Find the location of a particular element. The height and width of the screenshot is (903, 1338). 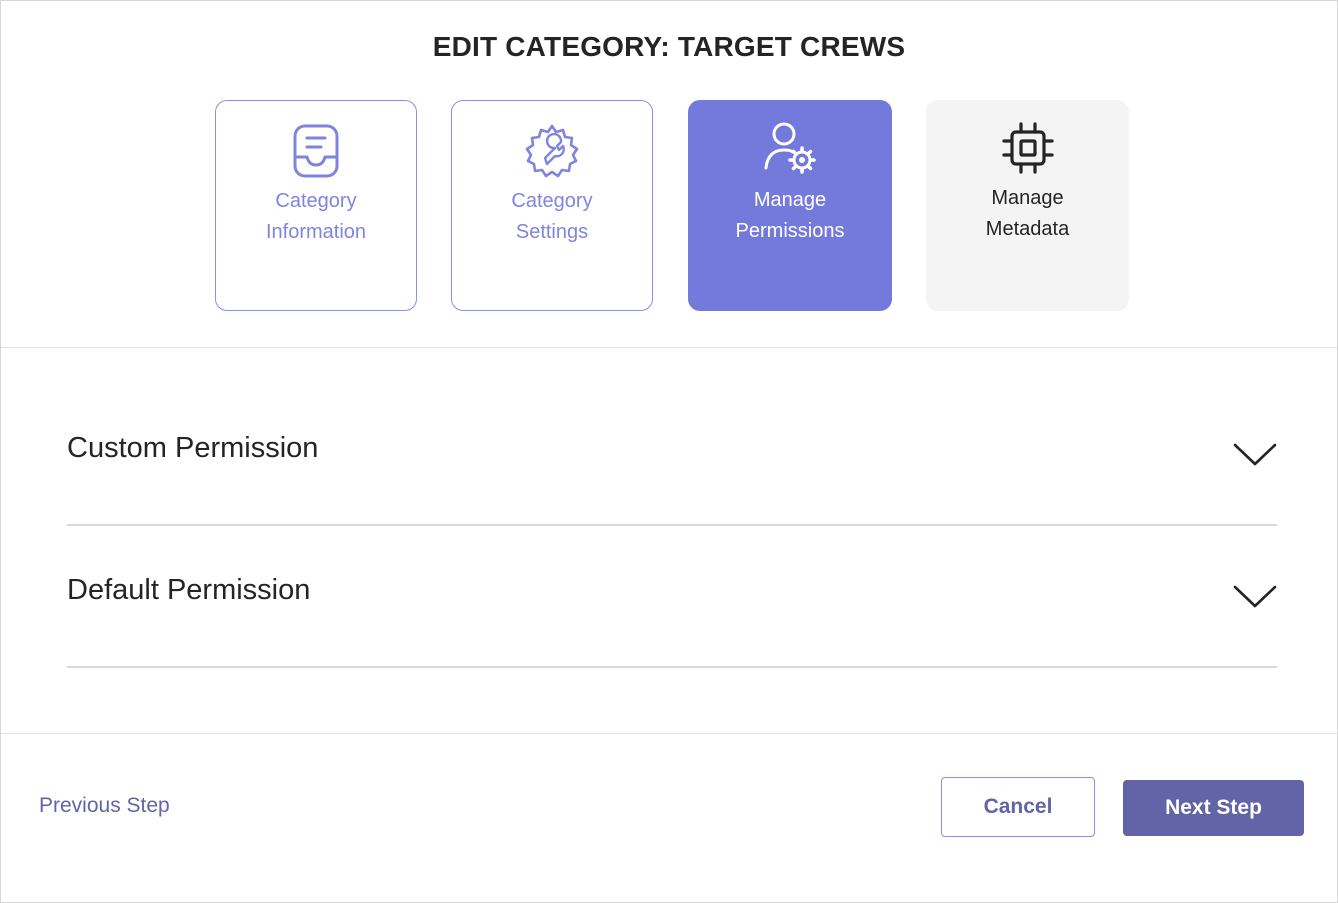

step-manage-permissions: Manage Permissions is located at coordinates (790, 205).